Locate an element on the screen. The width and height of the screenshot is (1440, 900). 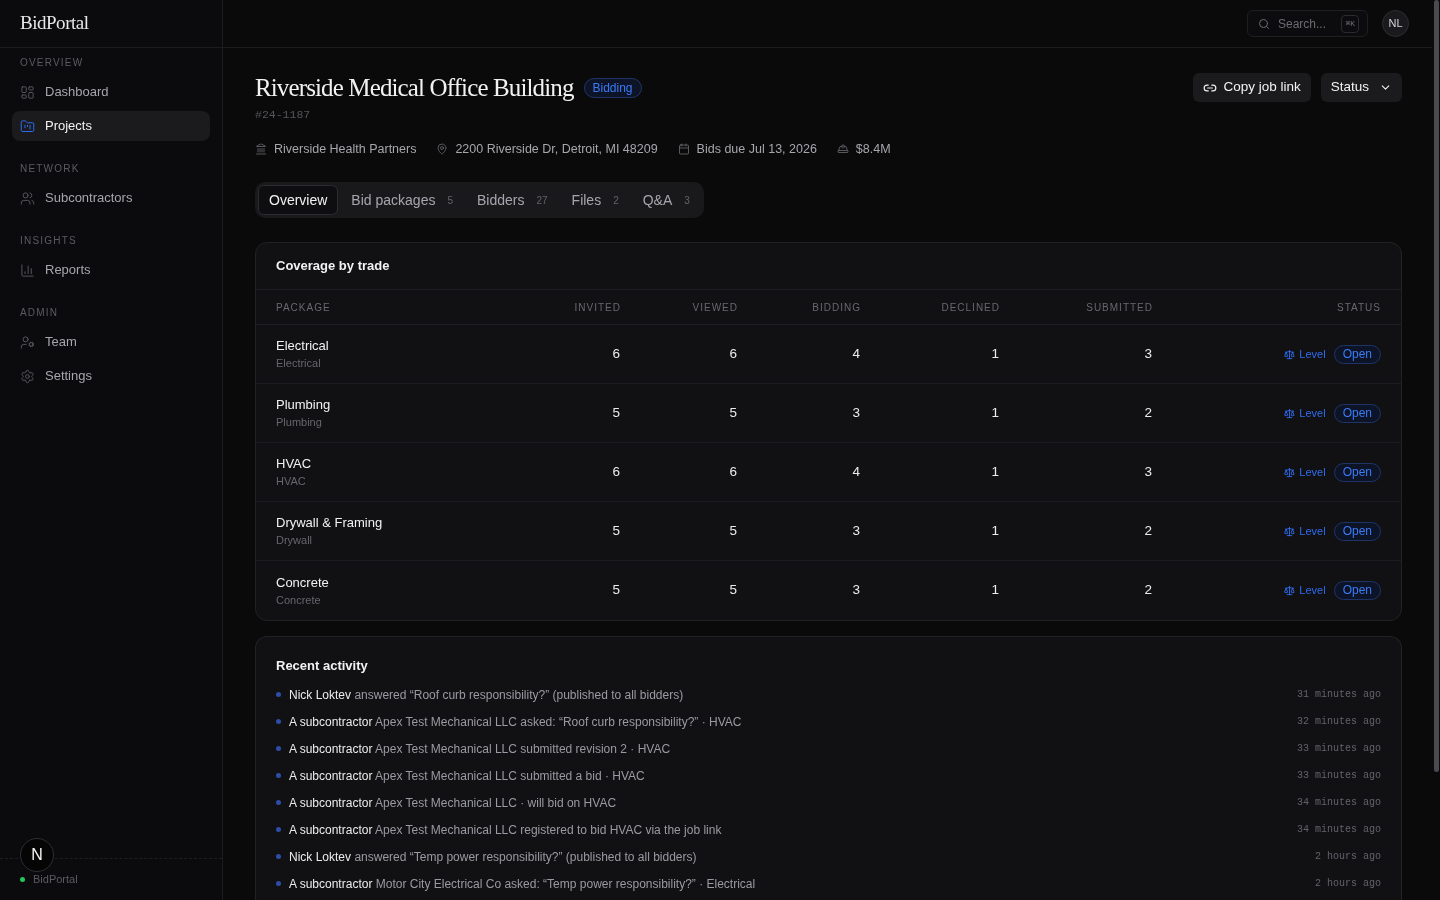
activity-text: A subcontractor Apex Test Mechanical LLC submitted revision 2 · HVAC is located at coordinates (480, 749).